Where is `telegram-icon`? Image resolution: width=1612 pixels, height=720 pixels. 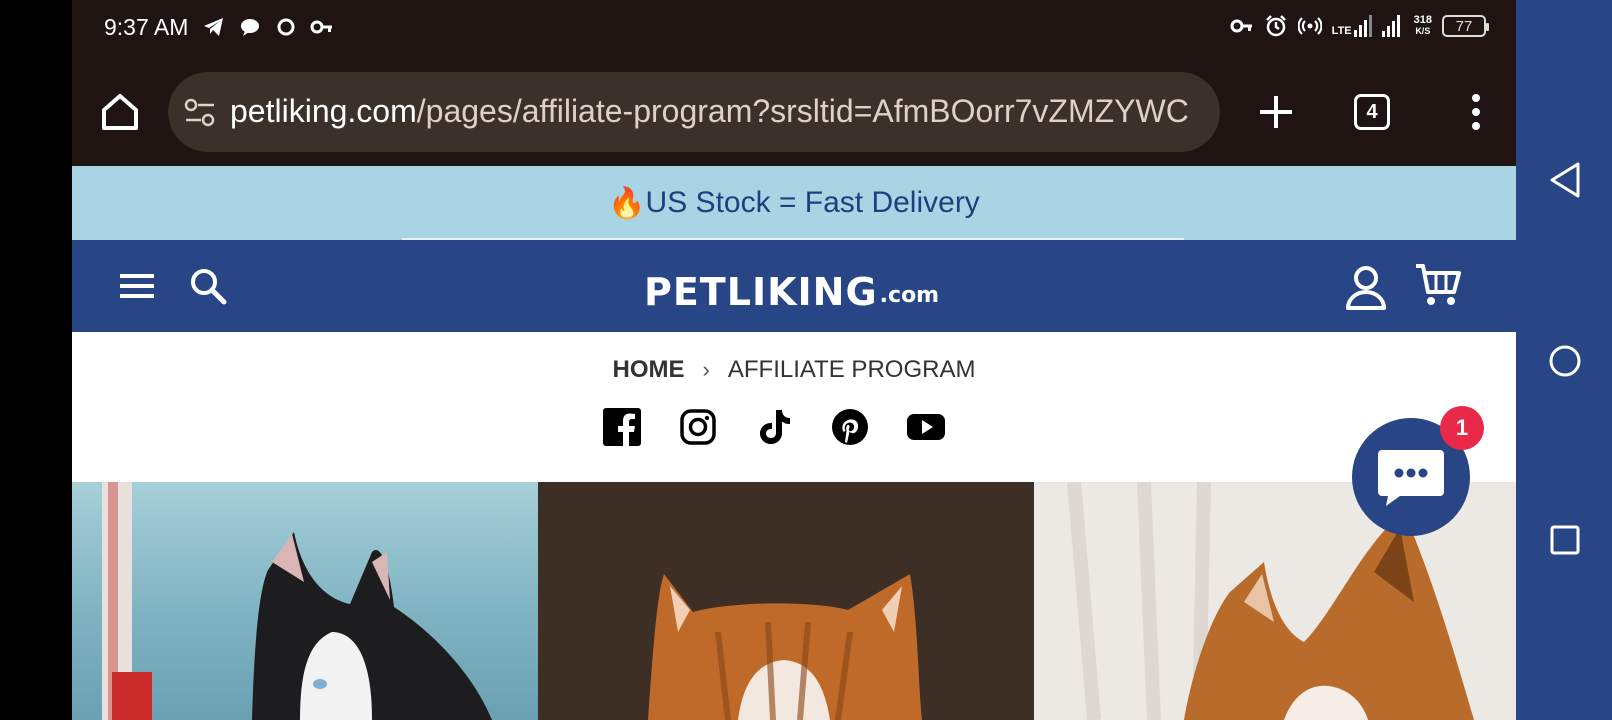
telegram-icon is located at coordinates (213, 27).